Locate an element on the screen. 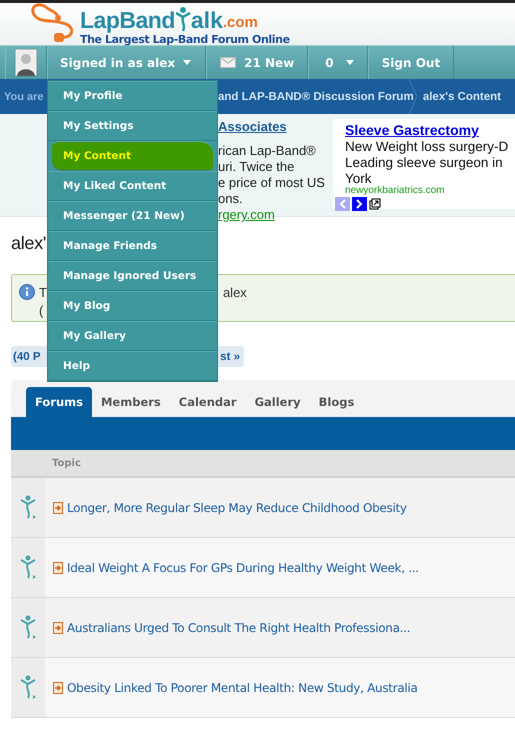 This screenshot has height=729, width=515. breadcrumb-link: alex's Content is located at coordinates (461, 96).